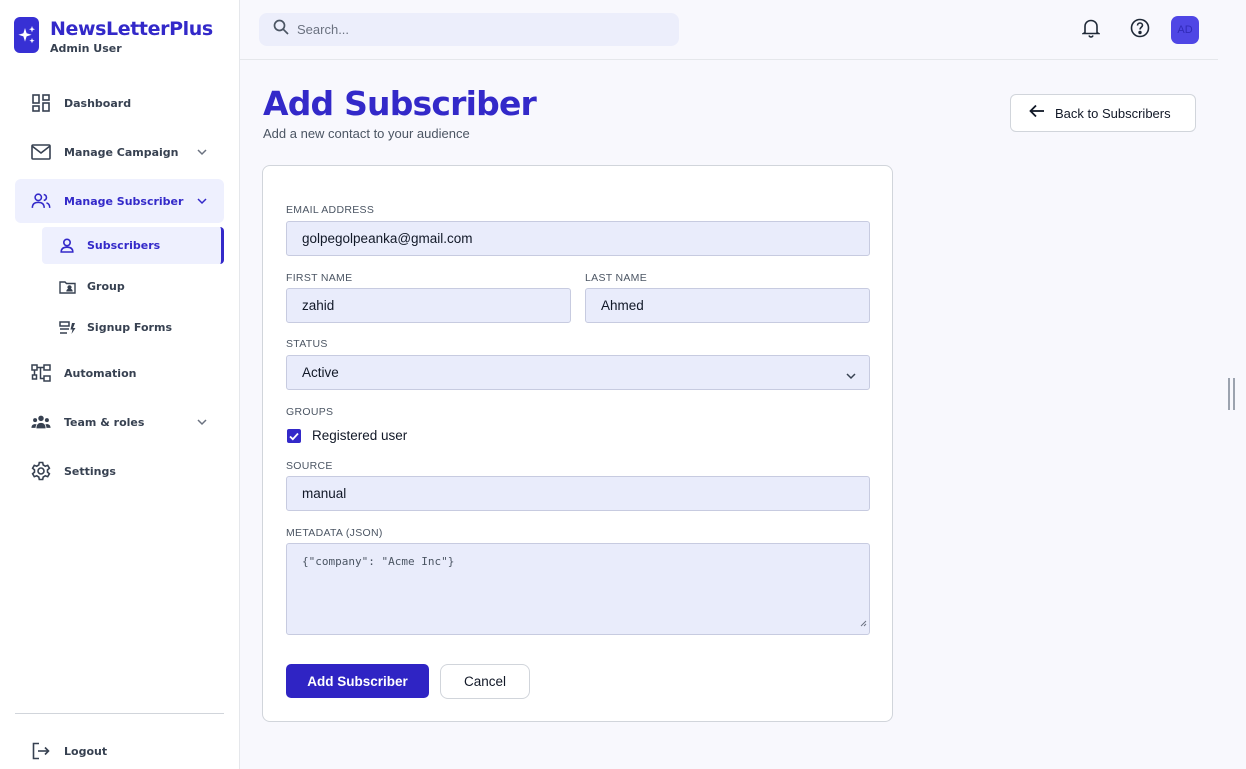 This screenshot has width=1246, height=769. Describe the element at coordinates (119, 713) in the screenshot. I see `sidebar-divider` at that location.